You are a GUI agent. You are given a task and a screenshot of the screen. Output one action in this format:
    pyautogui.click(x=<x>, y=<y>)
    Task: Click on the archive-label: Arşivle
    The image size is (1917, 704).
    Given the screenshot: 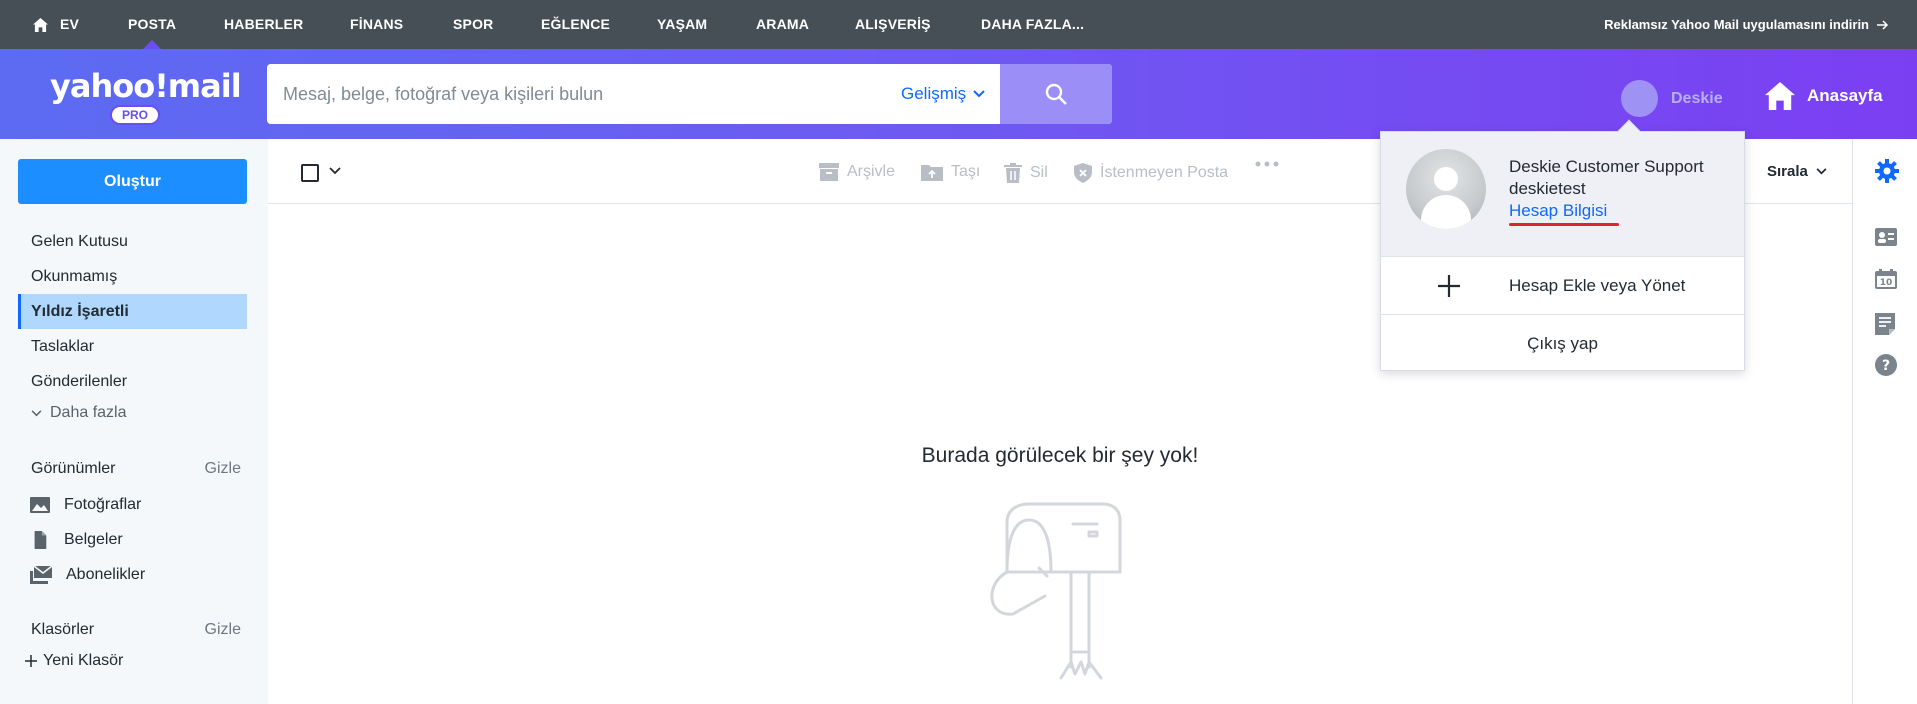 What is the action you would take?
    pyautogui.click(x=871, y=171)
    